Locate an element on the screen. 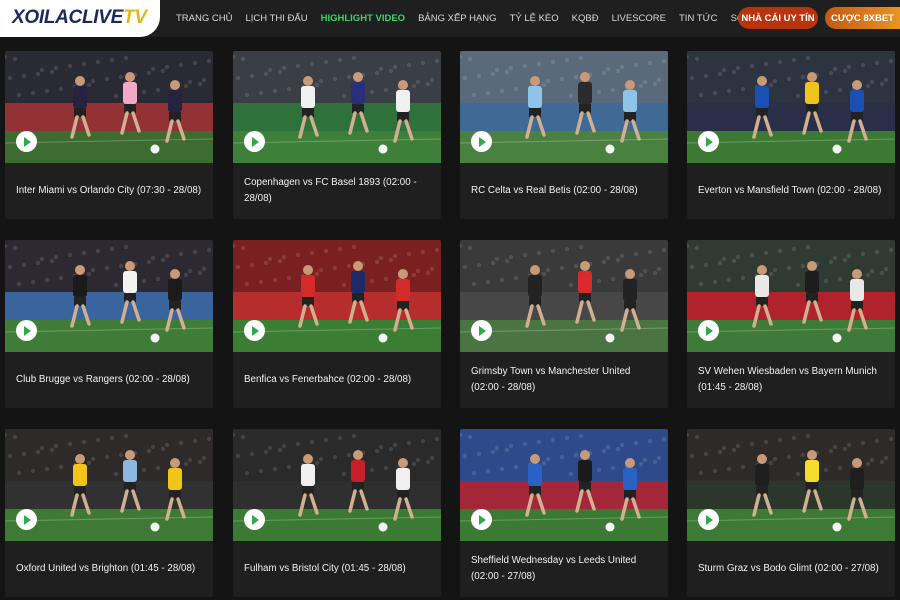 The width and height of the screenshot is (900, 600). nav-item-7: LIVESCORE is located at coordinates (639, 18).